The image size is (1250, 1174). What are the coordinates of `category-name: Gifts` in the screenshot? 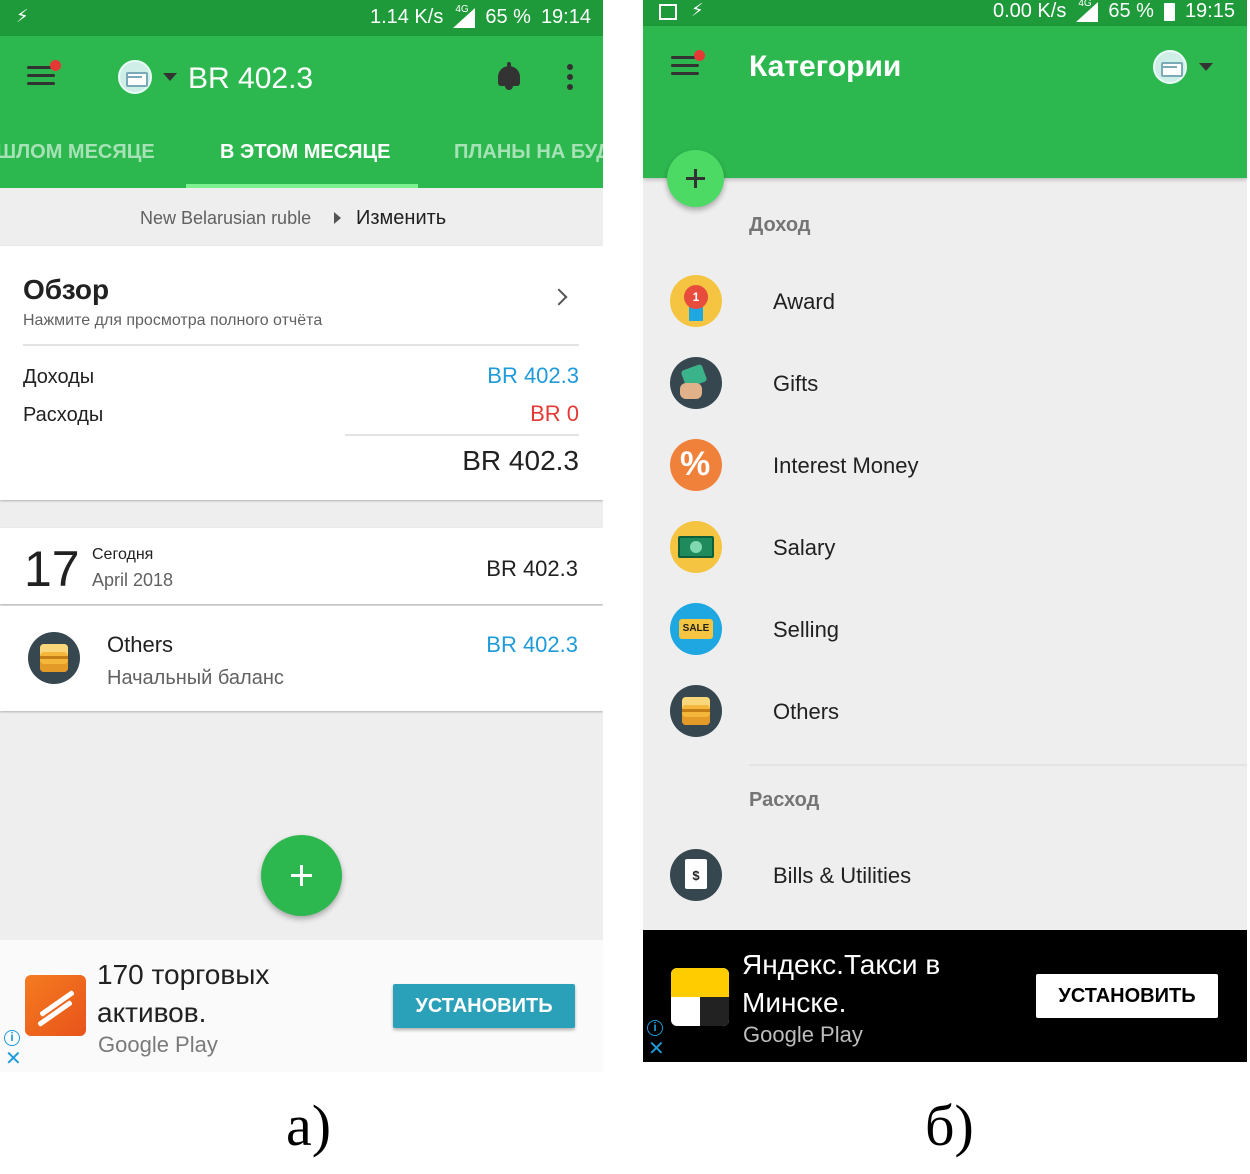 It's located at (796, 383).